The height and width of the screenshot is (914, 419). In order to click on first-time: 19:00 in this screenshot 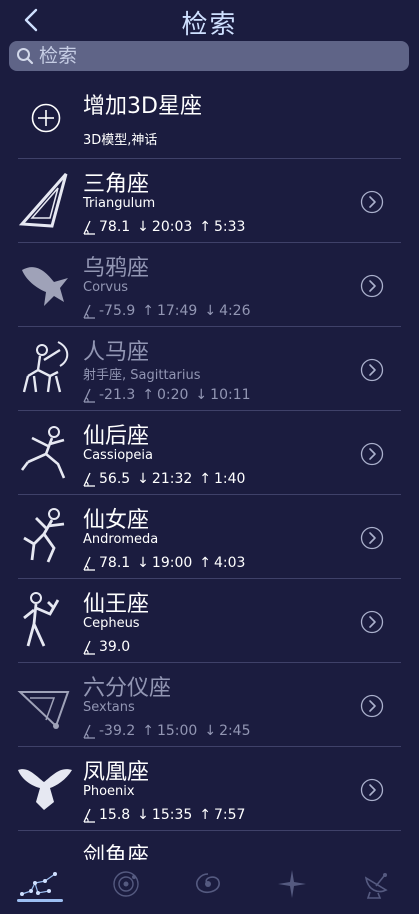, I will do `click(172, 563)`.